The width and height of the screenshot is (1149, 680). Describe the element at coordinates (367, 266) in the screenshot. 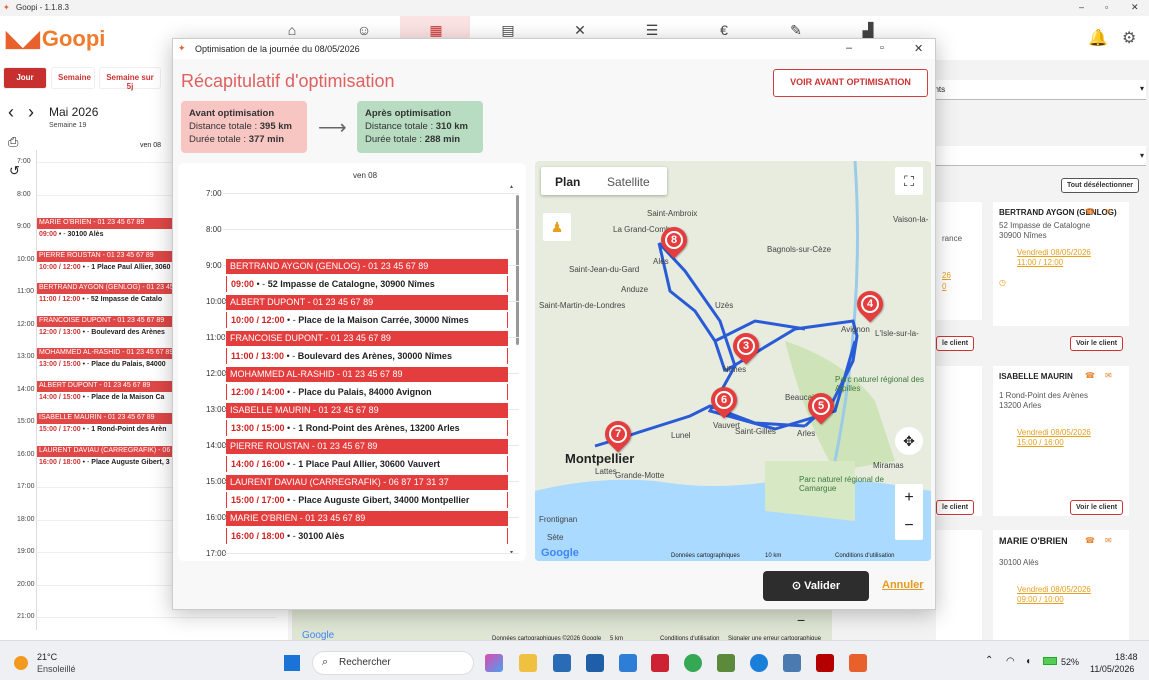

I see `schedule-event-header: BERTRAND AYGON (GENLOG) - 01 23 45 67 89` at that location.